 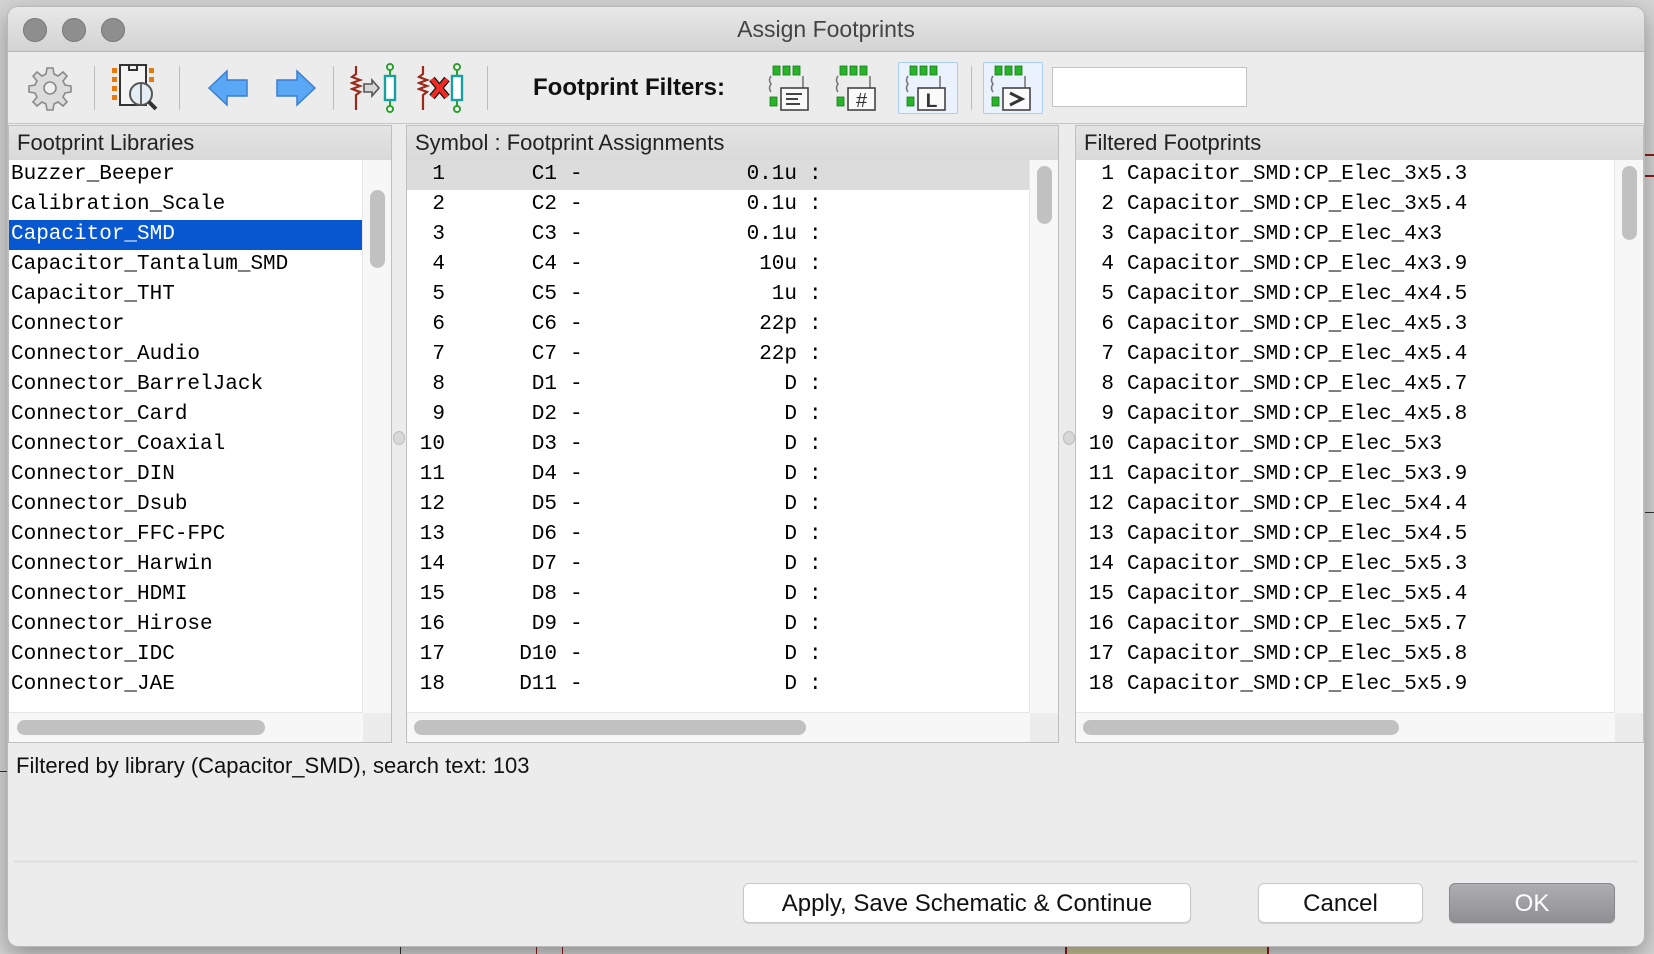 What do you see at coordinates (185, 415) in the screenshot?
I see `library-item: Connector_Card` at bounding box center [185, 415].